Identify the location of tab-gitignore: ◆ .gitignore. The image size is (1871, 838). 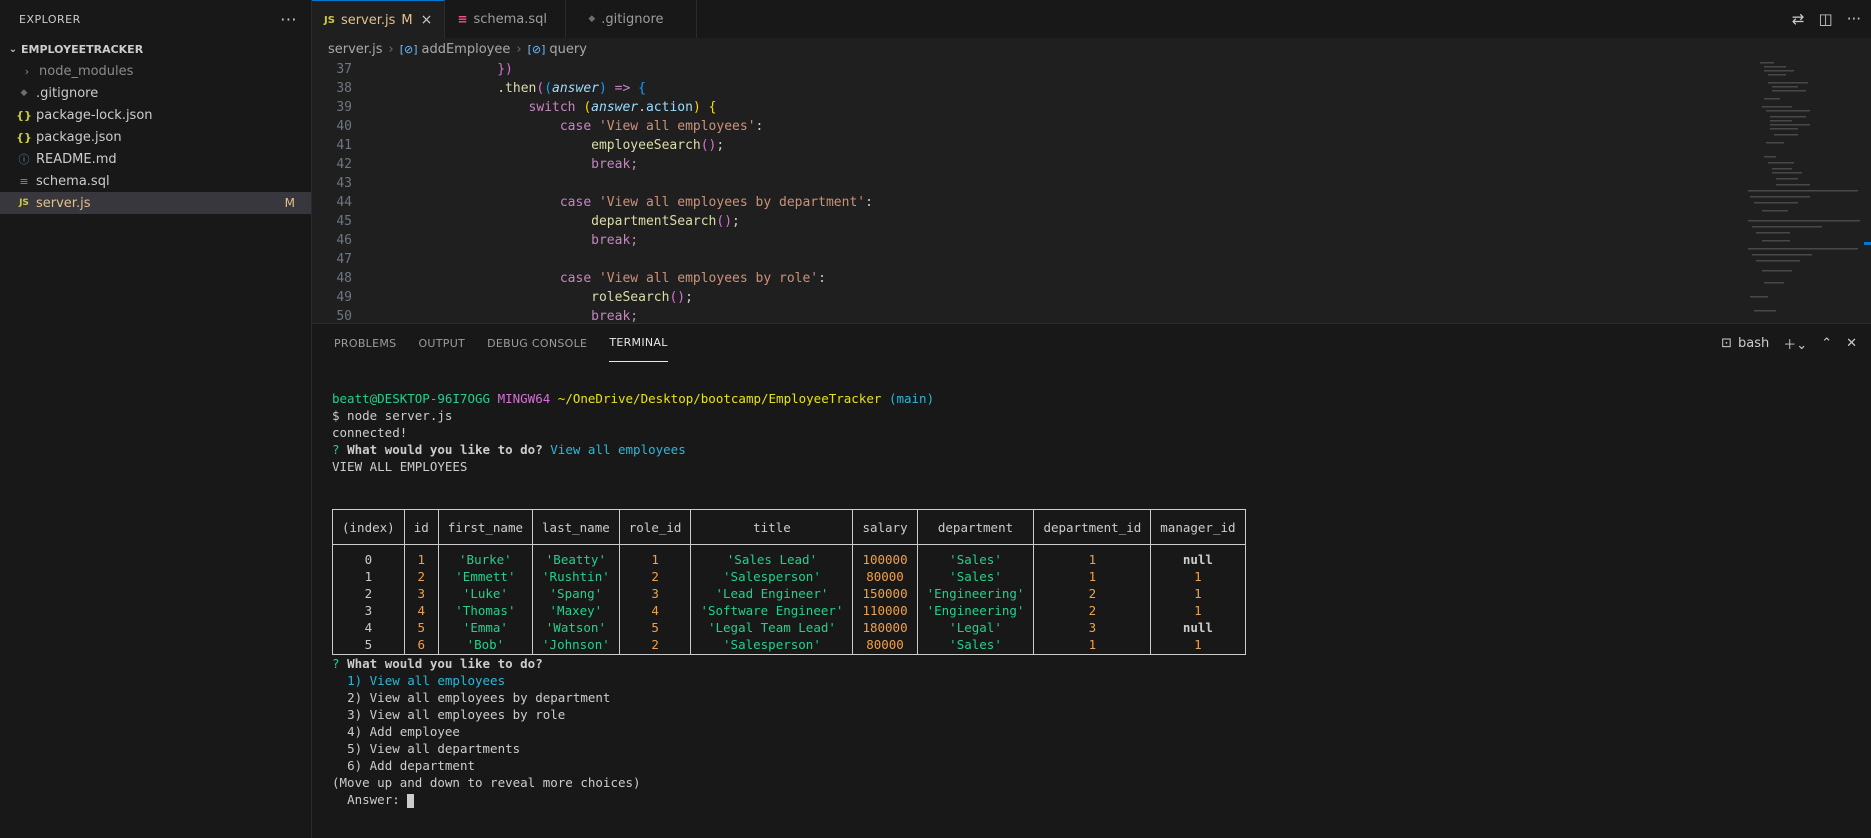
(632, 19).